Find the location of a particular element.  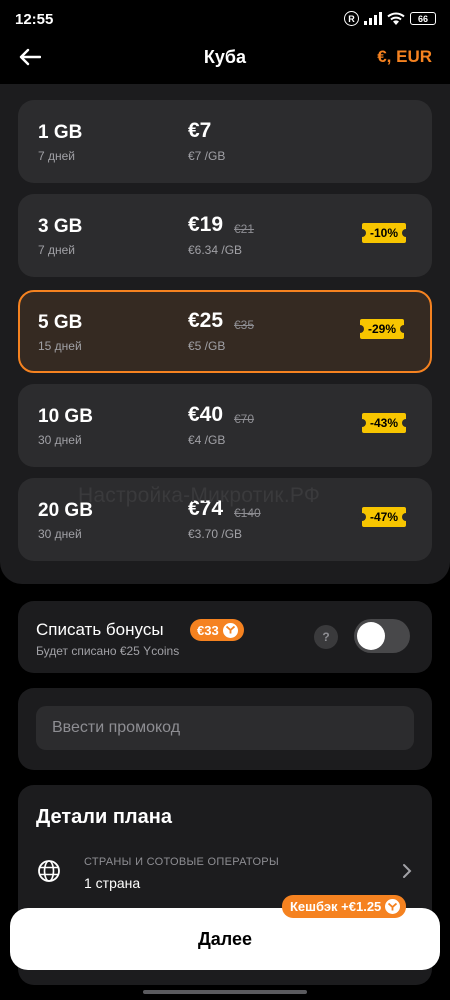

plan-price: €19 is located at coordinates (206, 224).